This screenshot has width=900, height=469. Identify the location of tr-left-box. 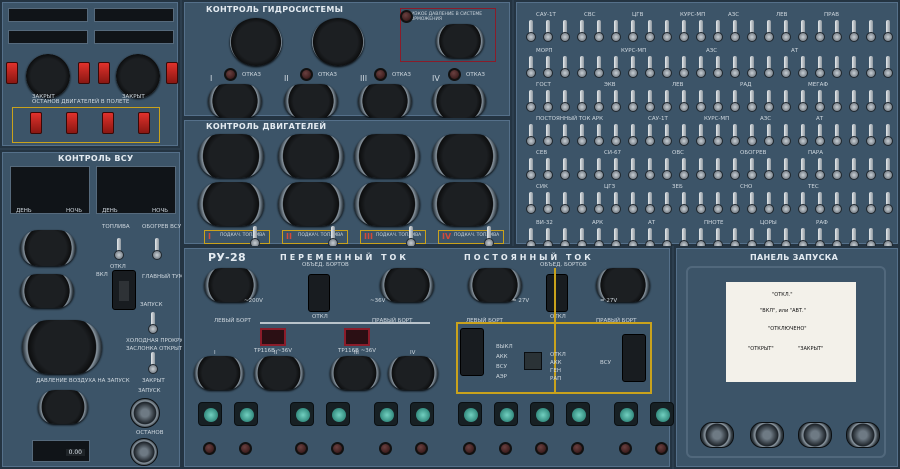
(273, 337).